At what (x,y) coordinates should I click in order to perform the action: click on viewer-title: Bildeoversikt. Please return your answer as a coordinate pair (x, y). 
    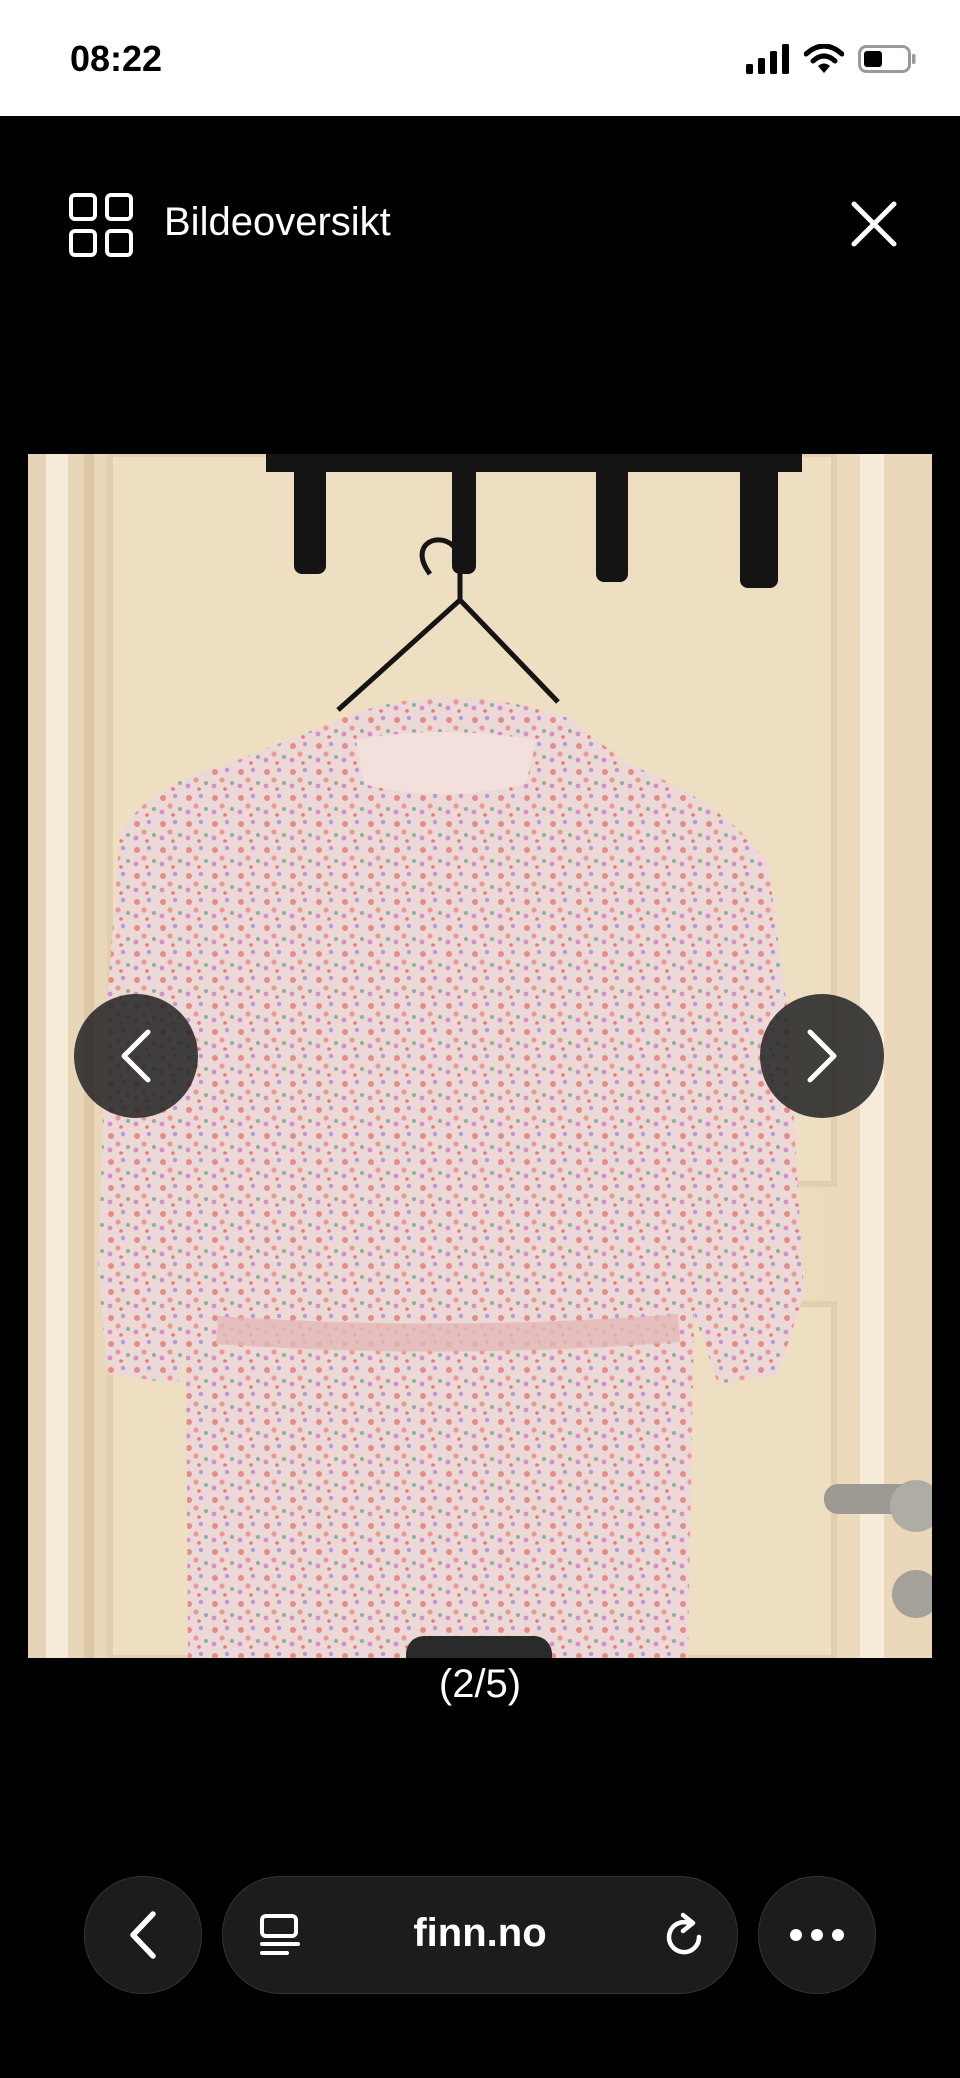
    Looking at the image, I should click on (277, 222).